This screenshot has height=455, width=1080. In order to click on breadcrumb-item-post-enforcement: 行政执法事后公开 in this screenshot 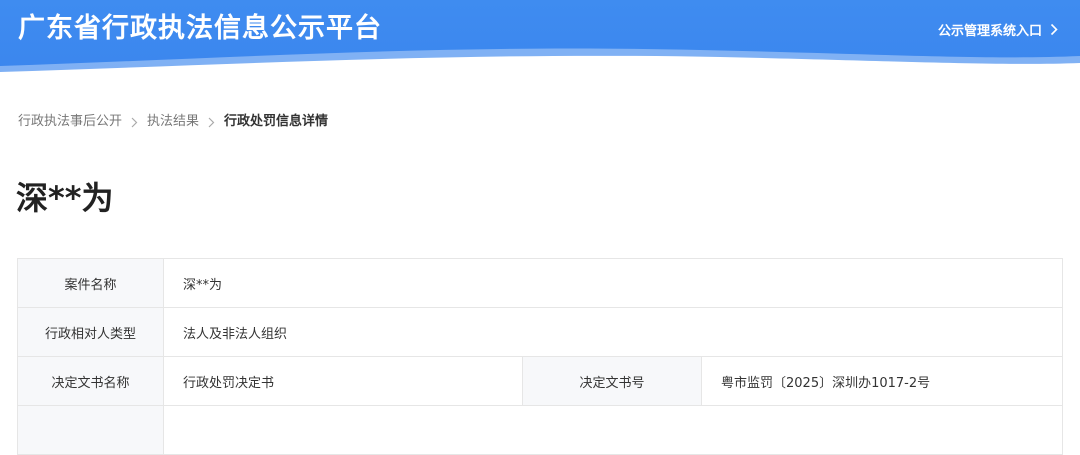, I will do `click(70, 122)`.